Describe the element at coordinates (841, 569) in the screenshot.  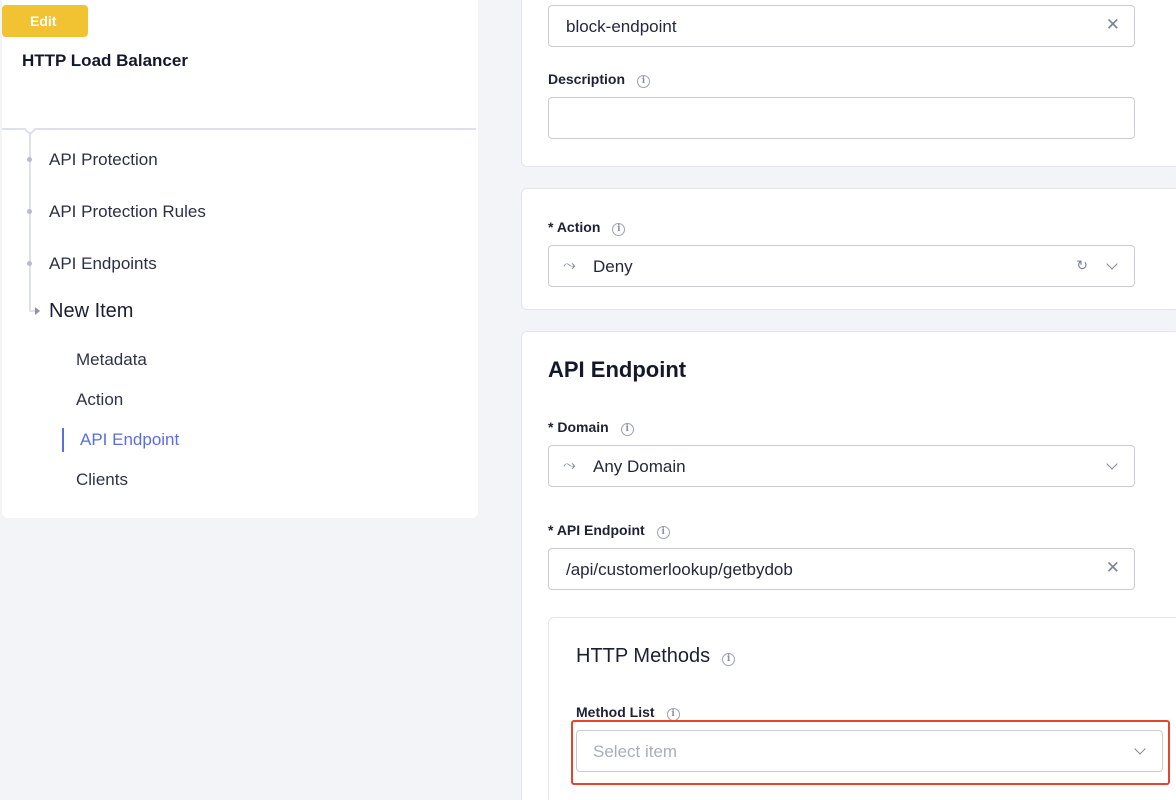
I see `api-endpoint-field: /api/customerlookup/getbydob ✕` at that location.